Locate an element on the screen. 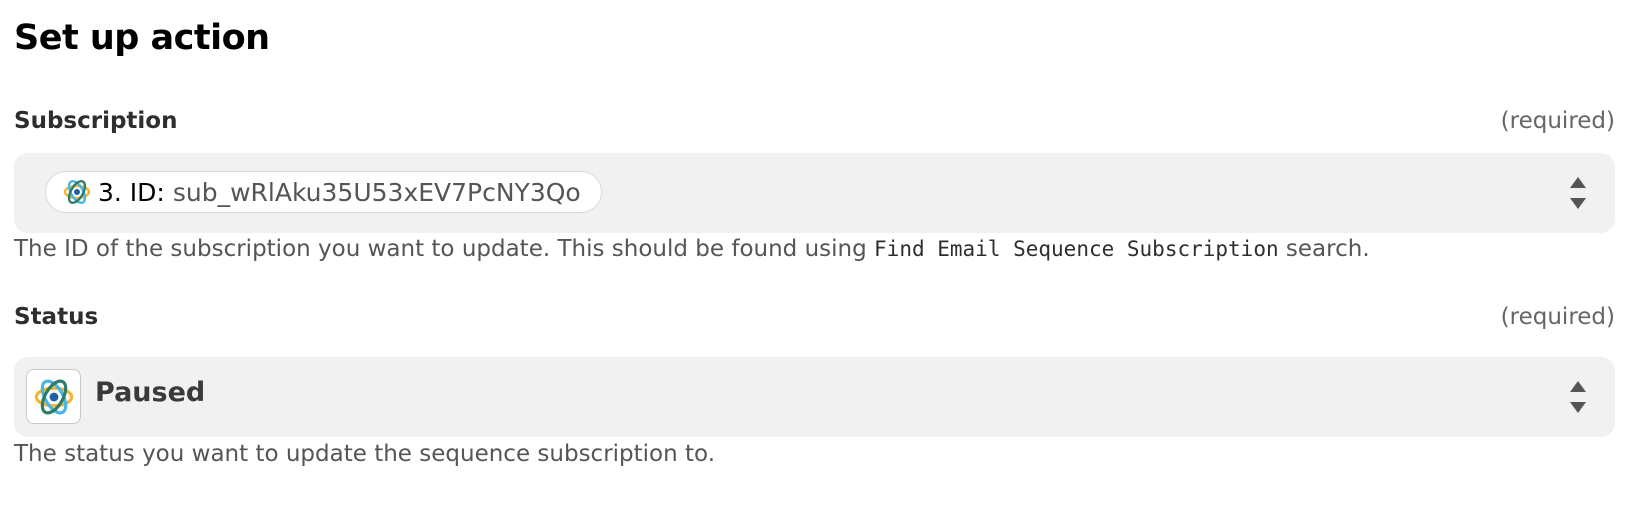  subscription-id-value: sub_wRlAku35U53xEV7PcNY3Qo is located at coordinates (376, 192).